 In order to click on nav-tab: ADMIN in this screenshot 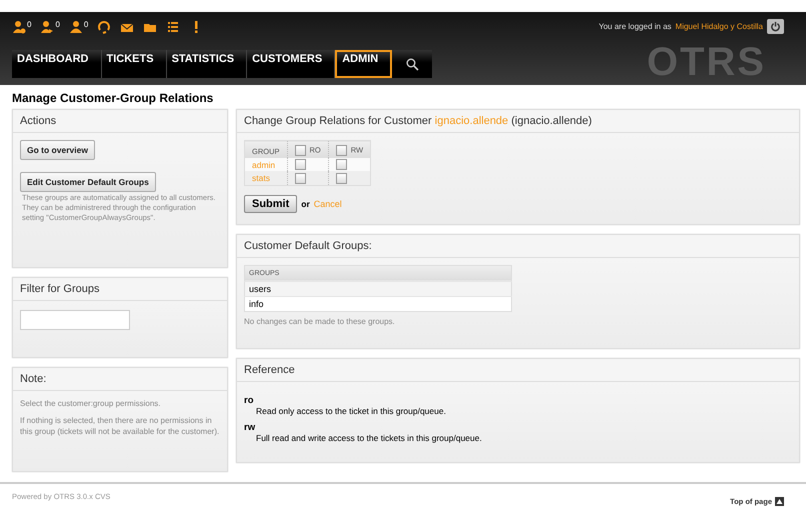, I will do `click(363, 64)`.